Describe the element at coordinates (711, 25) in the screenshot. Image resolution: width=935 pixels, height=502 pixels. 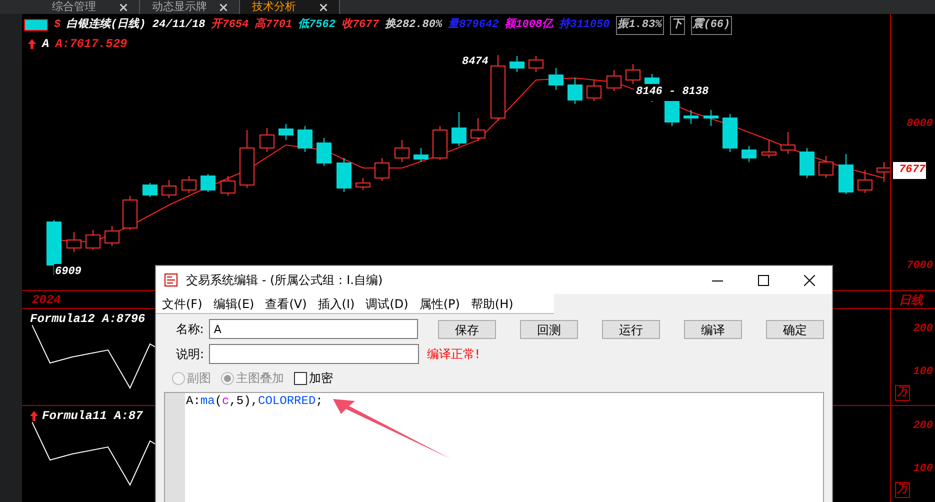
I see `quote-badge: 震(66)` at that location.